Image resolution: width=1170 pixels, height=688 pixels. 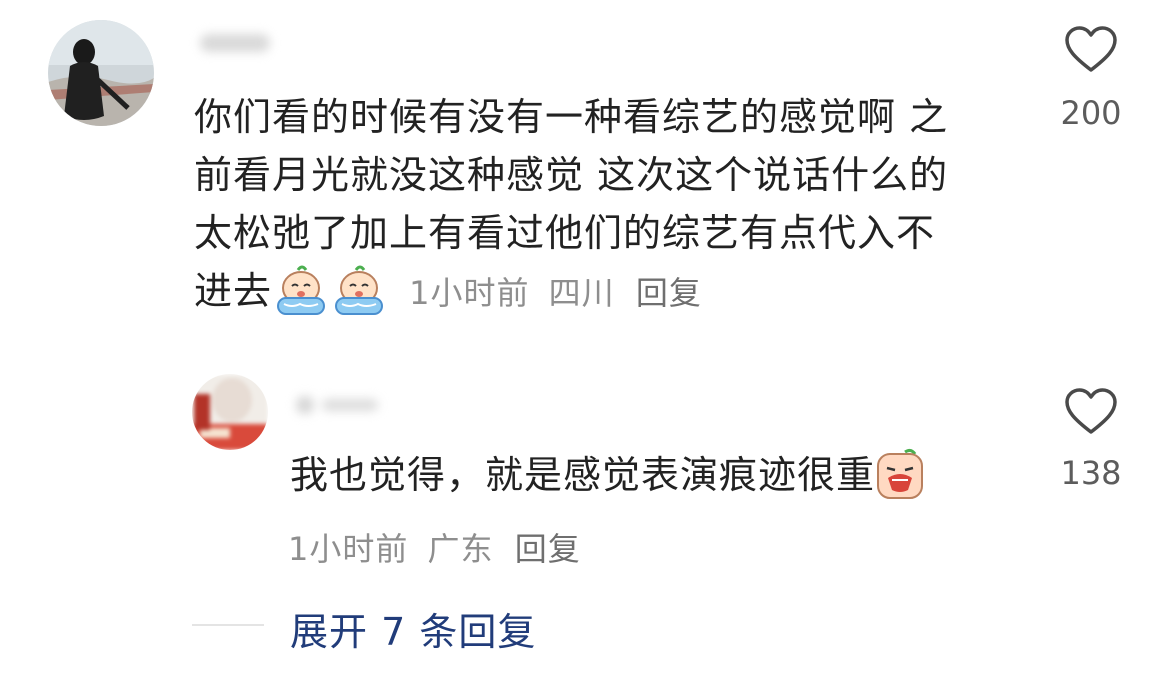 I want to click on expand-replies-button: 展开 7 条回复, so click(x=413, y=628).